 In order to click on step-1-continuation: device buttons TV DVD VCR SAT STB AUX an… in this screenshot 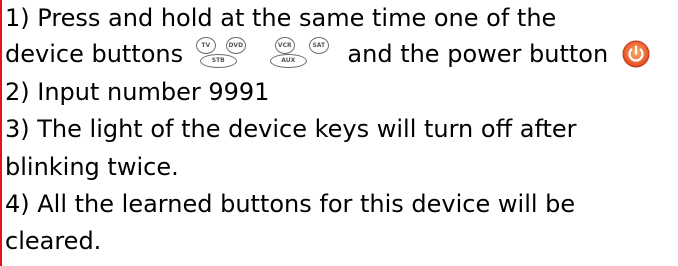, I will do `click(327, 54)`.